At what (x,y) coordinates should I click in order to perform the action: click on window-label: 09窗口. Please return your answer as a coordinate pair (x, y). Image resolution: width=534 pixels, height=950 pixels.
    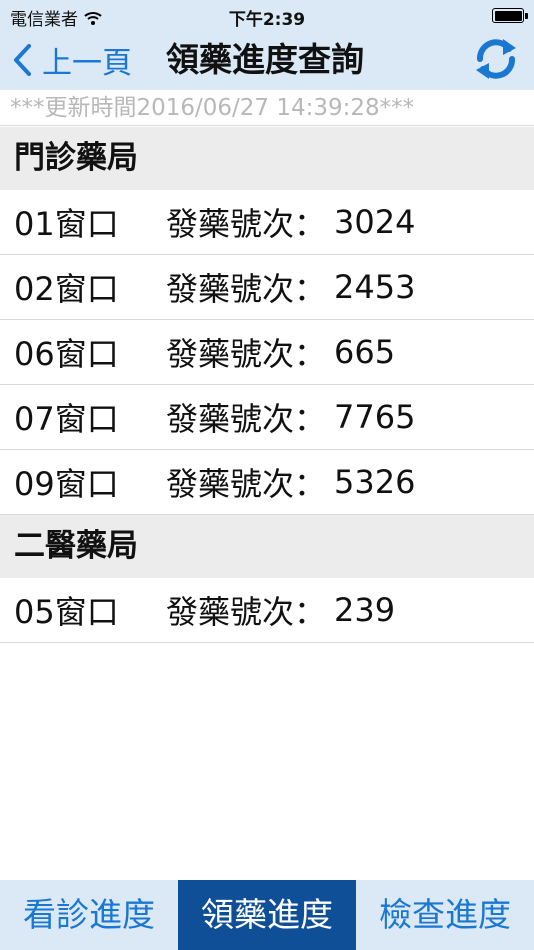
    Looking at the image, I should click on (66, 484).